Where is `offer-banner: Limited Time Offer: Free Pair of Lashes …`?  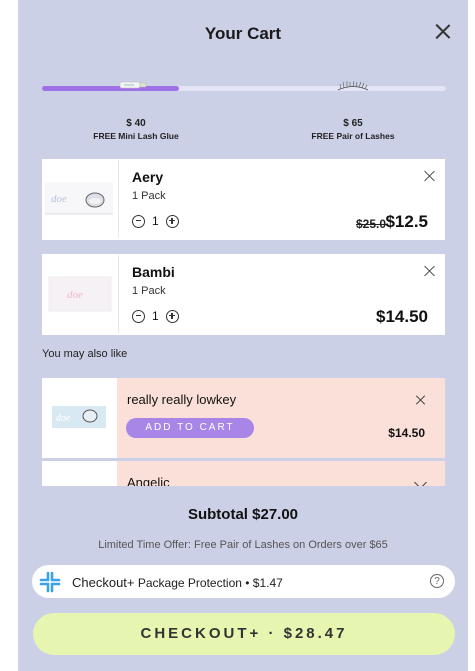
offer-banner: Limited Time Offer: Free Pair of Lashes … is located at coordinates (243, 545).